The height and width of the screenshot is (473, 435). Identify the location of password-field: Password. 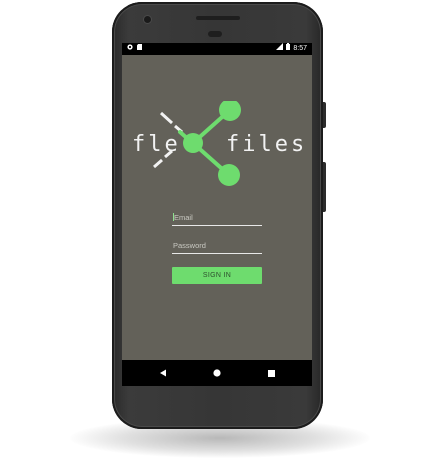
(217, 247).